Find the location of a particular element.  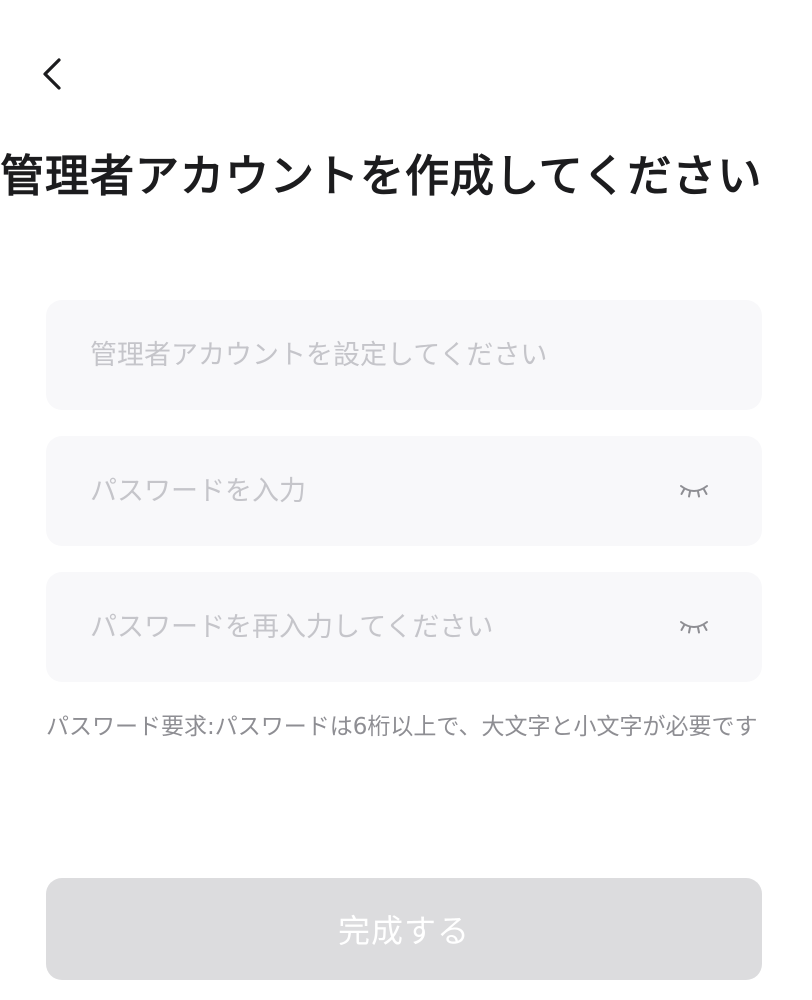

confirm-password-visibility-toggle is located at coordinates (694, 627).